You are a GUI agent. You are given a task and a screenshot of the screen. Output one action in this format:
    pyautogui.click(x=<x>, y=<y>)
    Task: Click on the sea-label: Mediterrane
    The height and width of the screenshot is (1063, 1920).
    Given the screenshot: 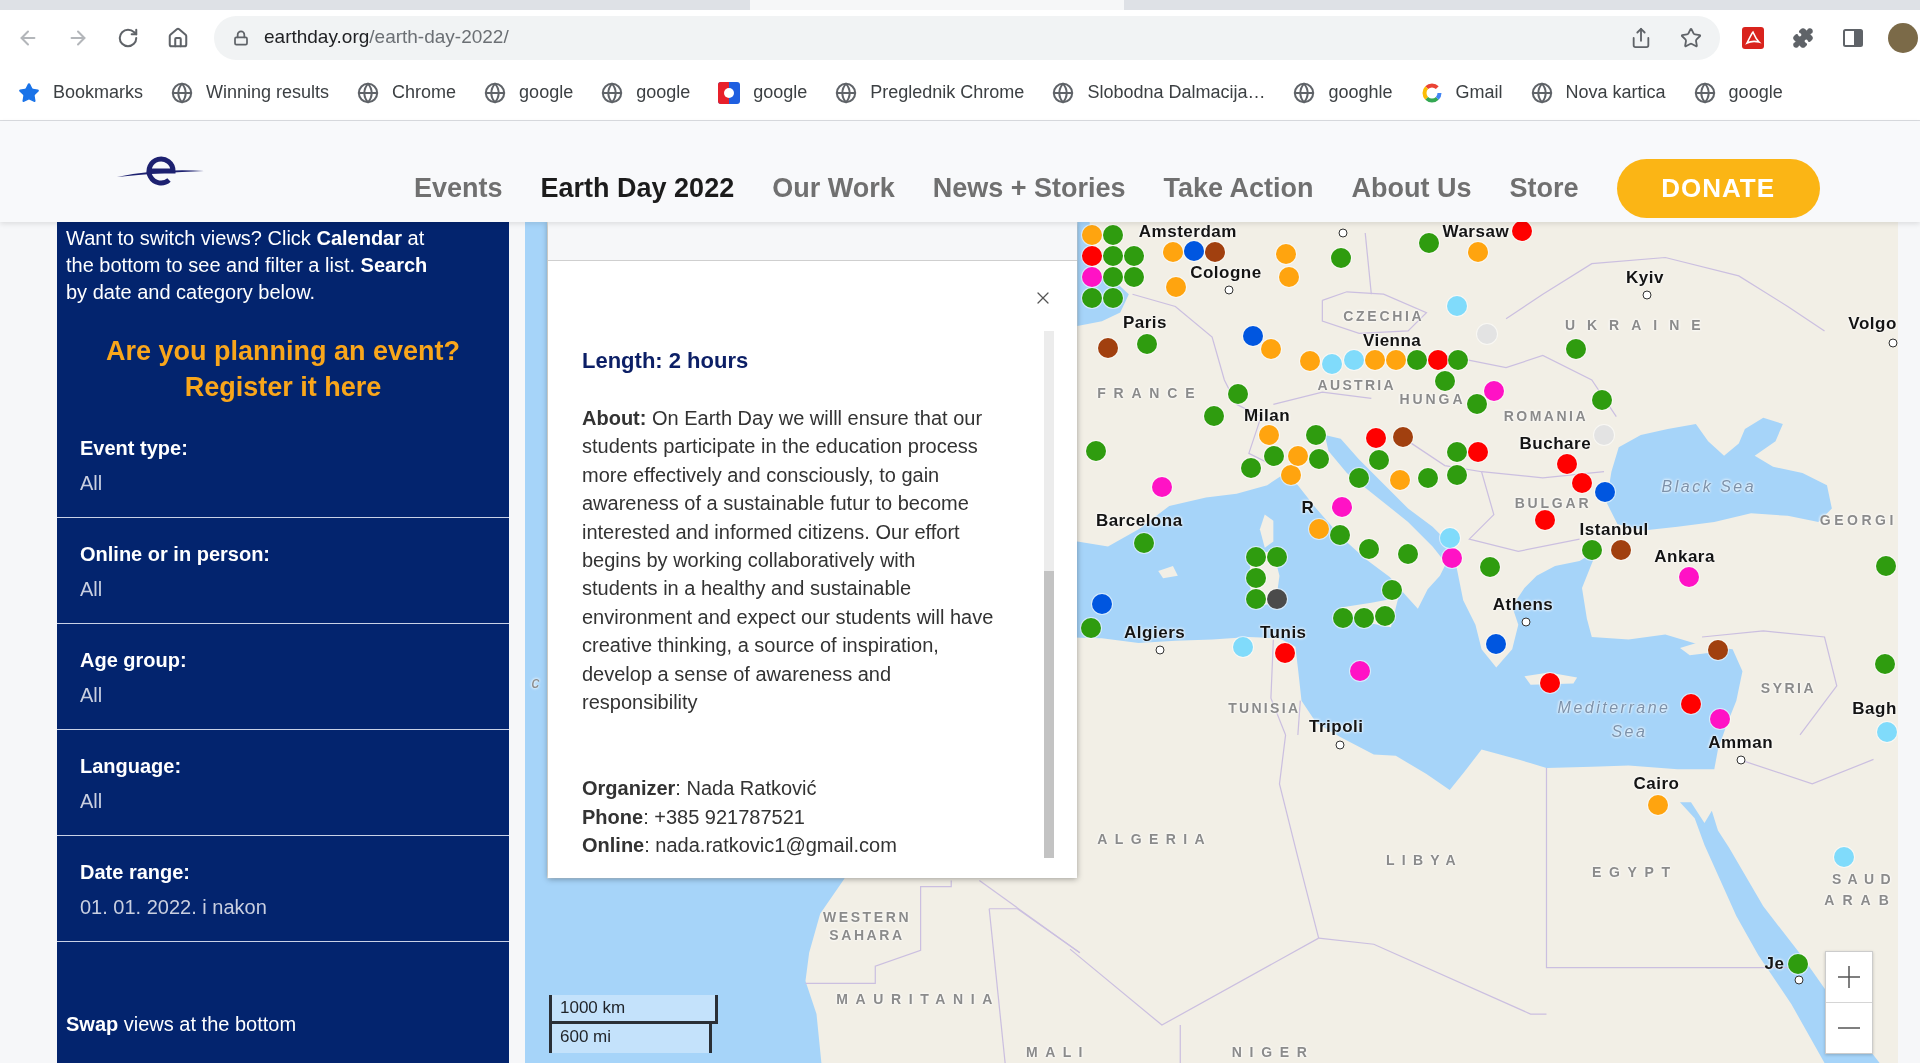 What is the action you would take?
    pyautogui.click(x=1614, y=707)
    